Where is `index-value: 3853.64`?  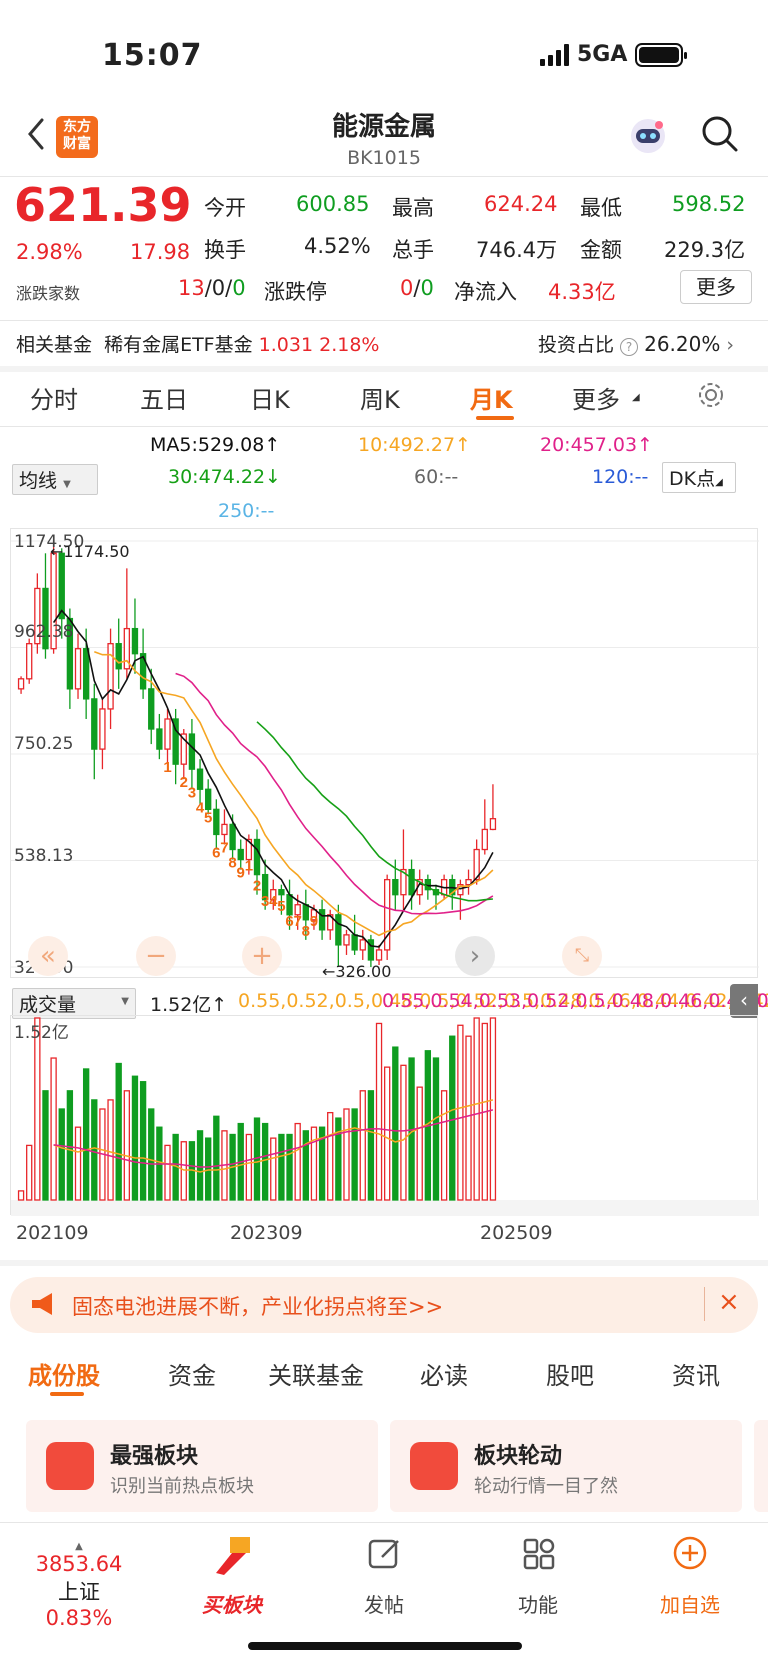 index-value: 3853.64 is located at coordinates (79, 1564).